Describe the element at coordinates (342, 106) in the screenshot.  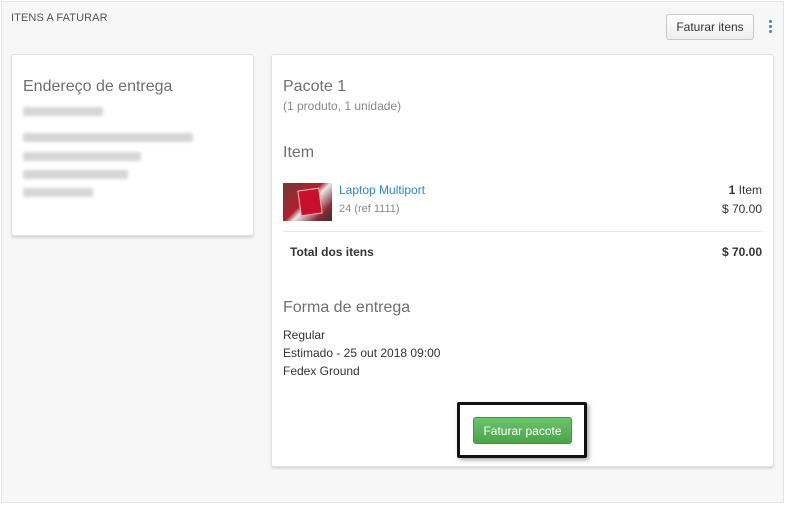
I see `package-subtitle: (1 produto, 1 unidade)` at that location.